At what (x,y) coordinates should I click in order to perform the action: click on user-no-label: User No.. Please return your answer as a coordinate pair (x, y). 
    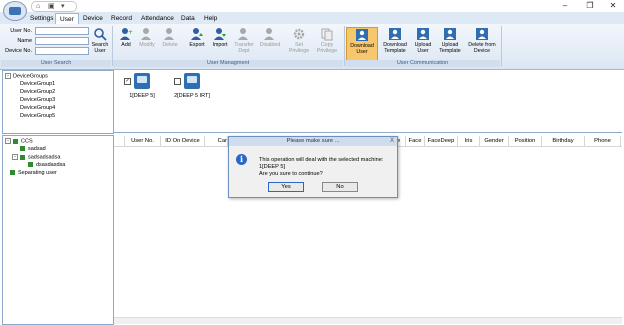
    Looking at the image, I should click on (21, 31).